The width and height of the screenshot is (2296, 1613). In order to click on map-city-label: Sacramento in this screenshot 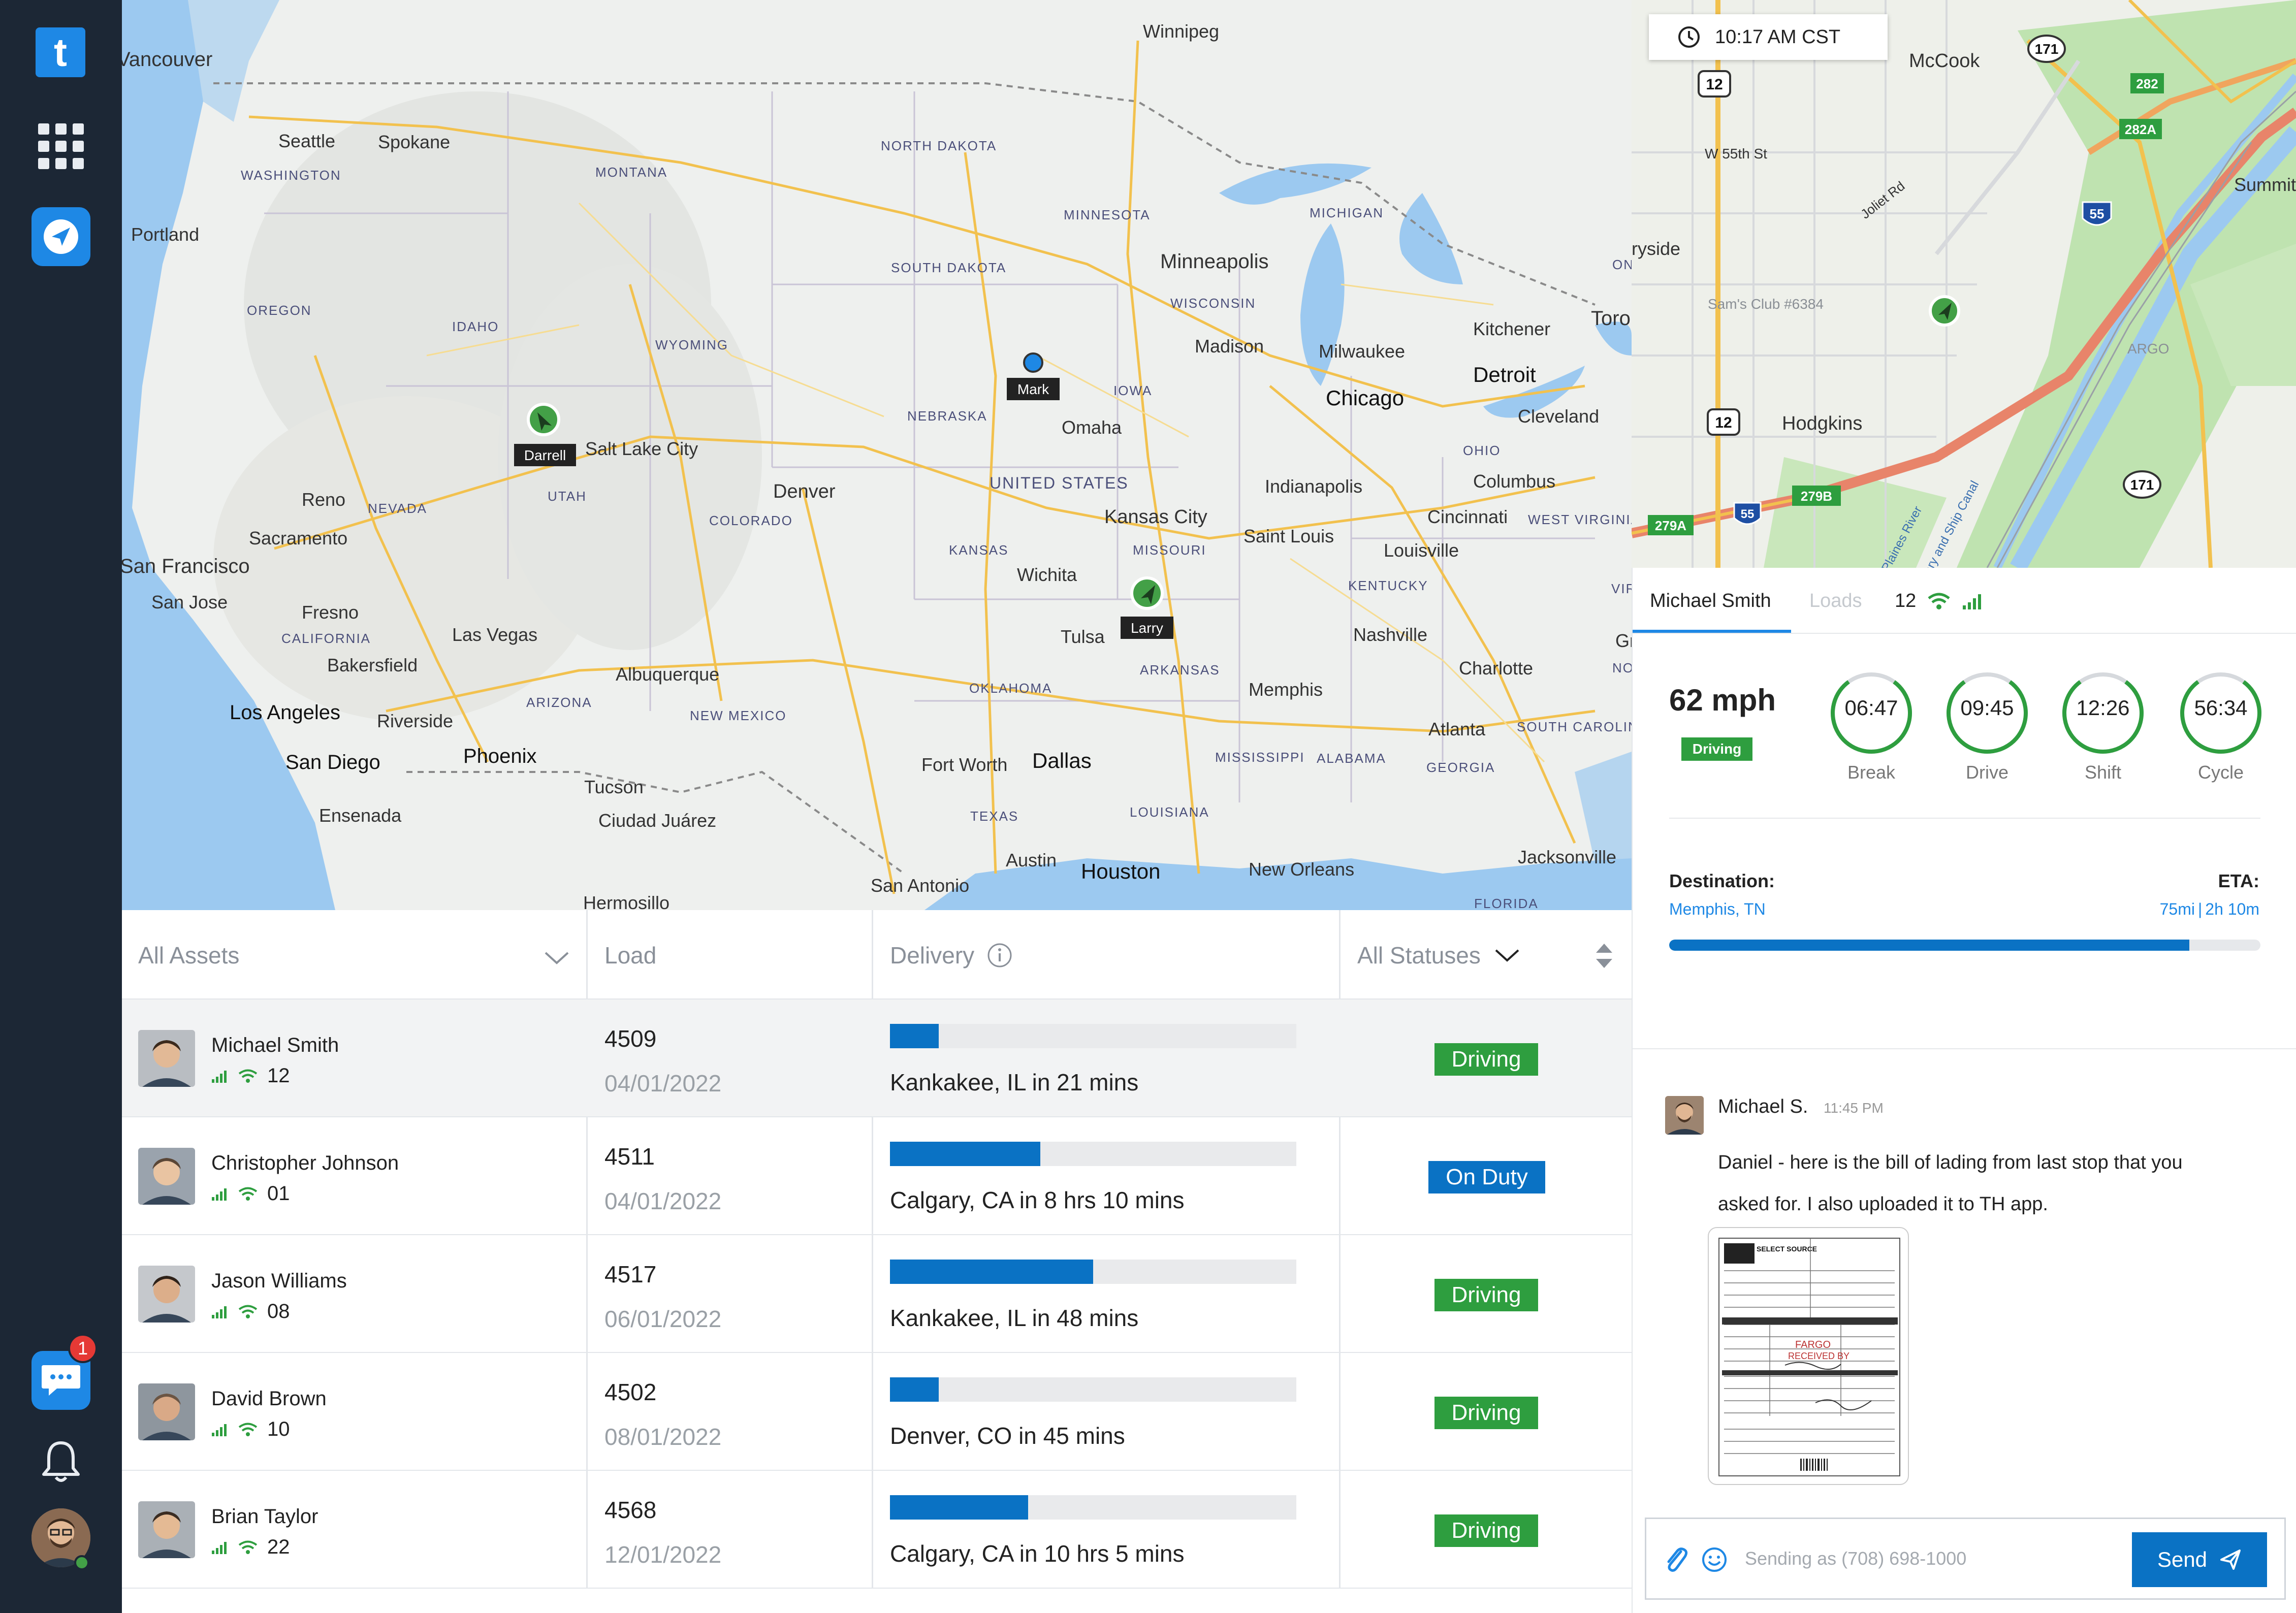, I will do `click(298, 538)`.